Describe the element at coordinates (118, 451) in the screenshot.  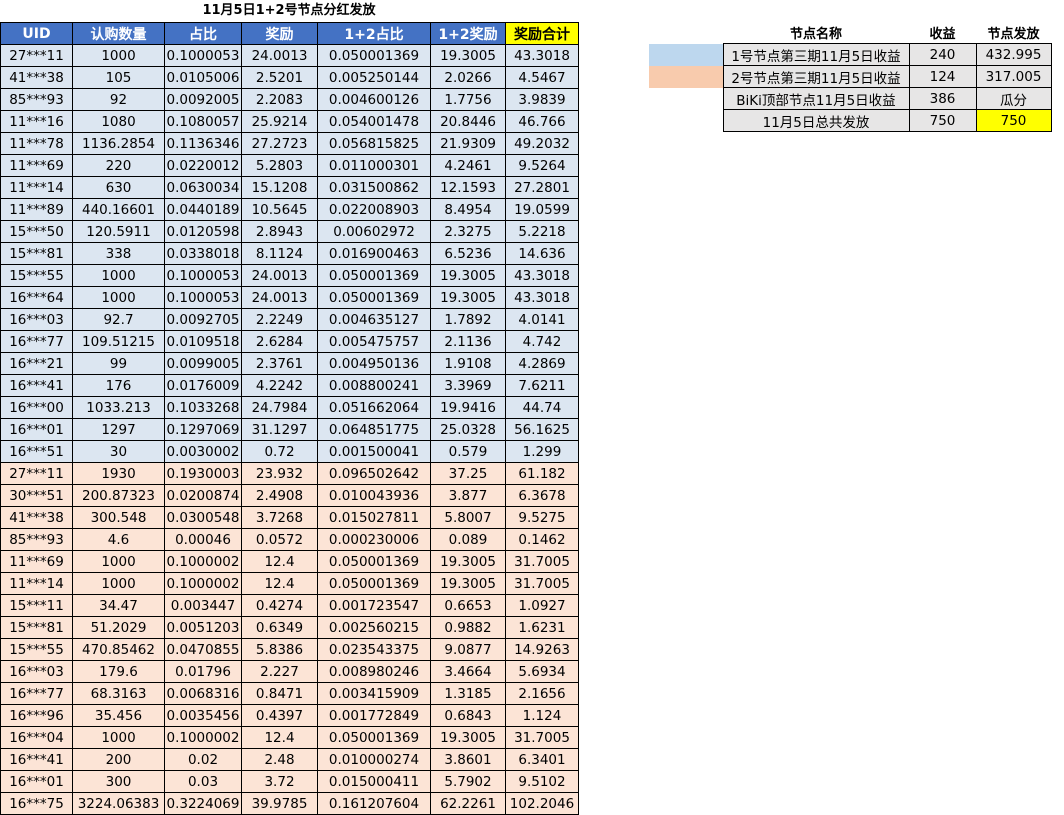
I see `cell-amount: 30` at that location.